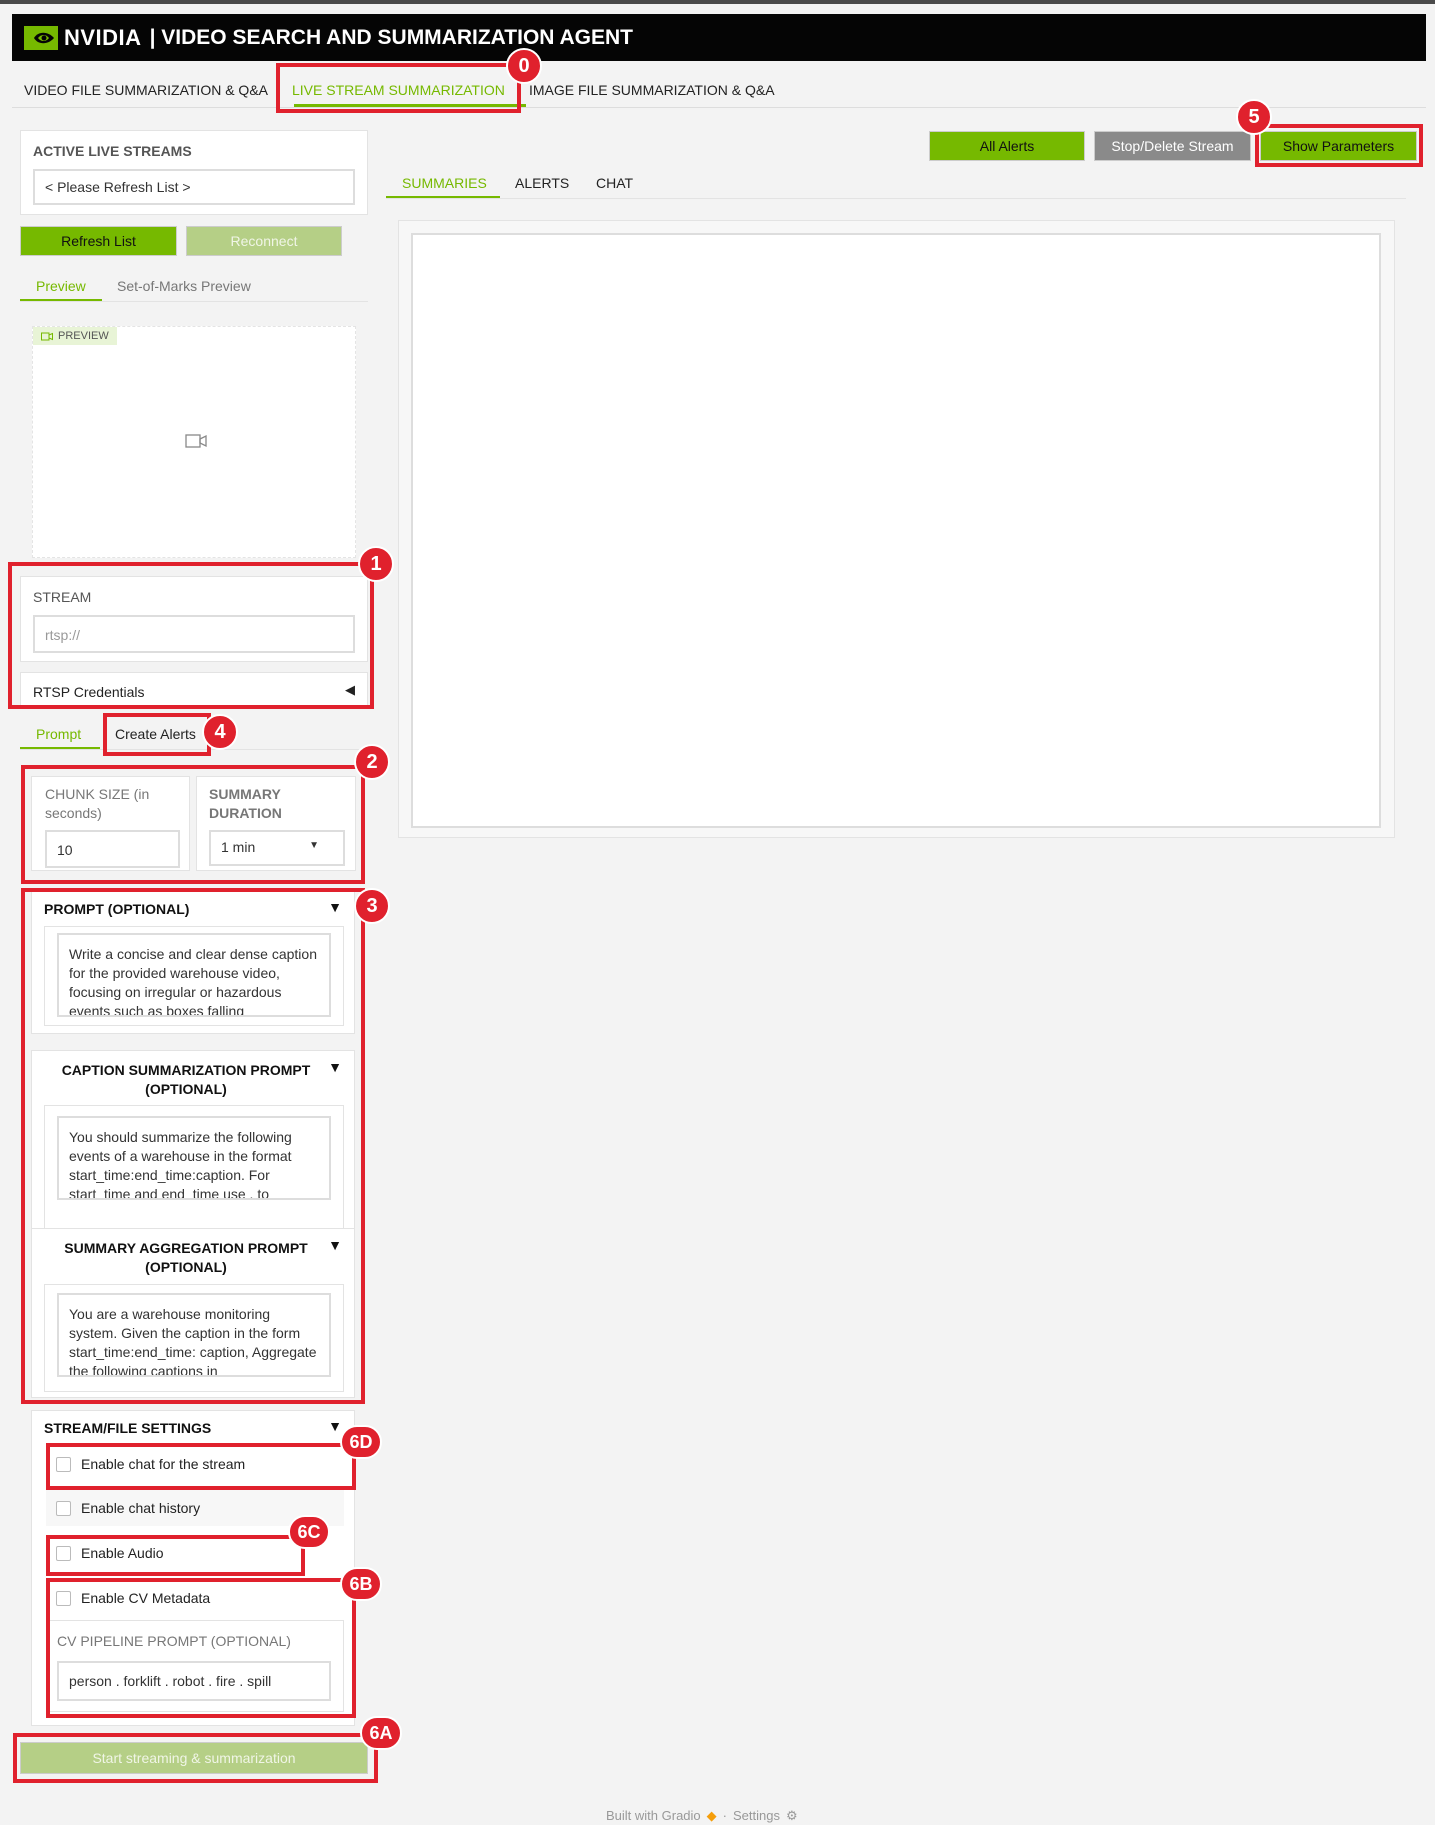  Describe the element at coordinates (391, 37) in the screenshot. I see `page-title: | VIDEO SEARCH AND SUMMARIZATION AGENT` at that location.